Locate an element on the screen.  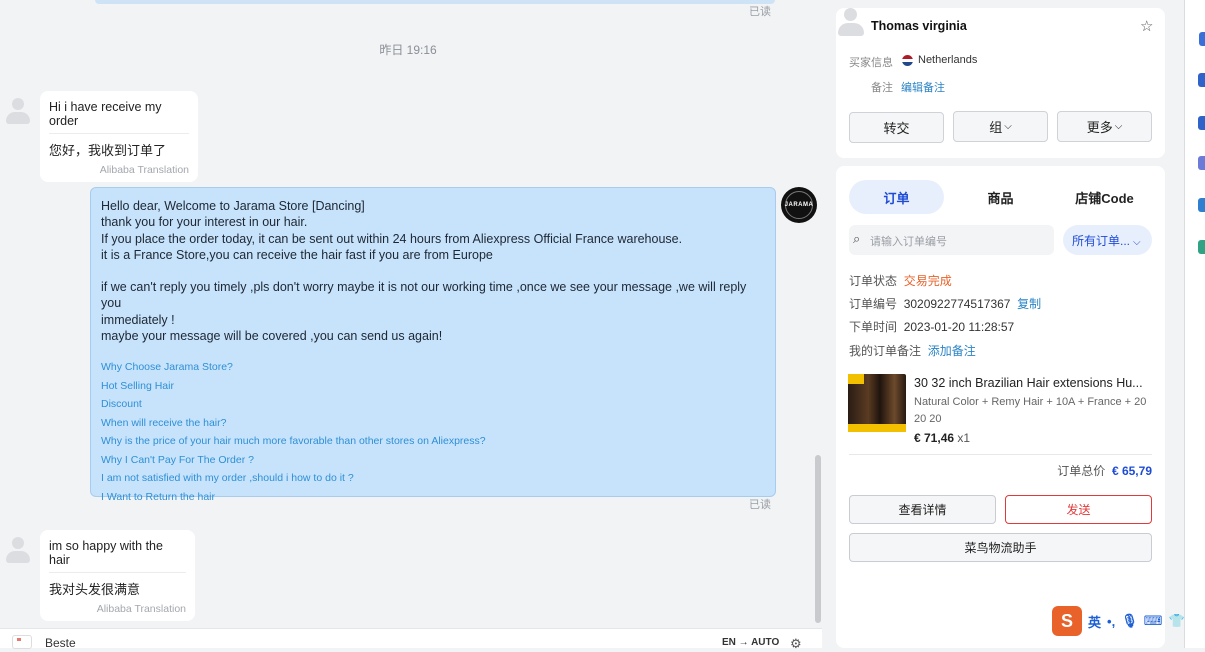
message-line: thank you for your interest in our hair. is located at coordinates (204, 222).